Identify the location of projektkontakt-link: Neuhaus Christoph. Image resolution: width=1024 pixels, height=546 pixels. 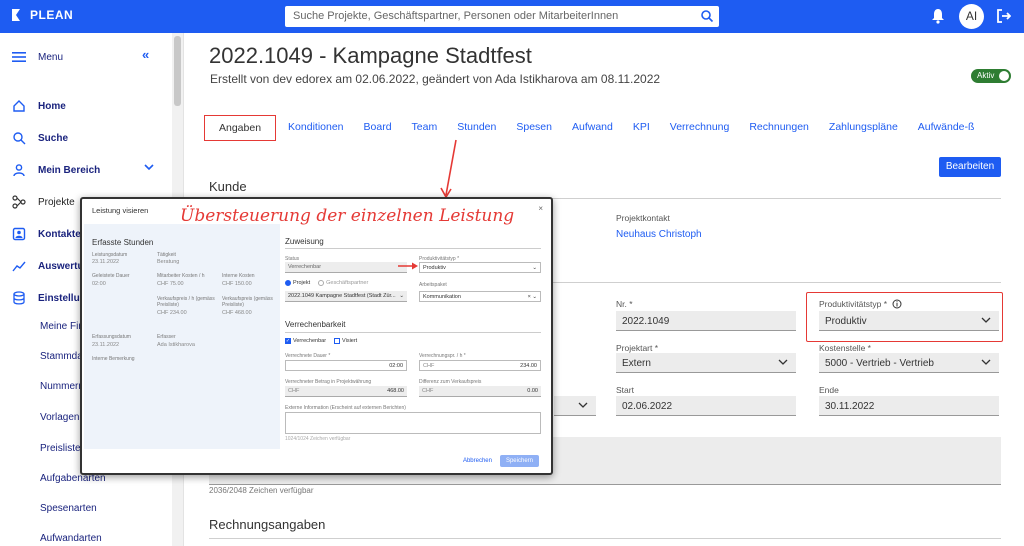
(659, 234).